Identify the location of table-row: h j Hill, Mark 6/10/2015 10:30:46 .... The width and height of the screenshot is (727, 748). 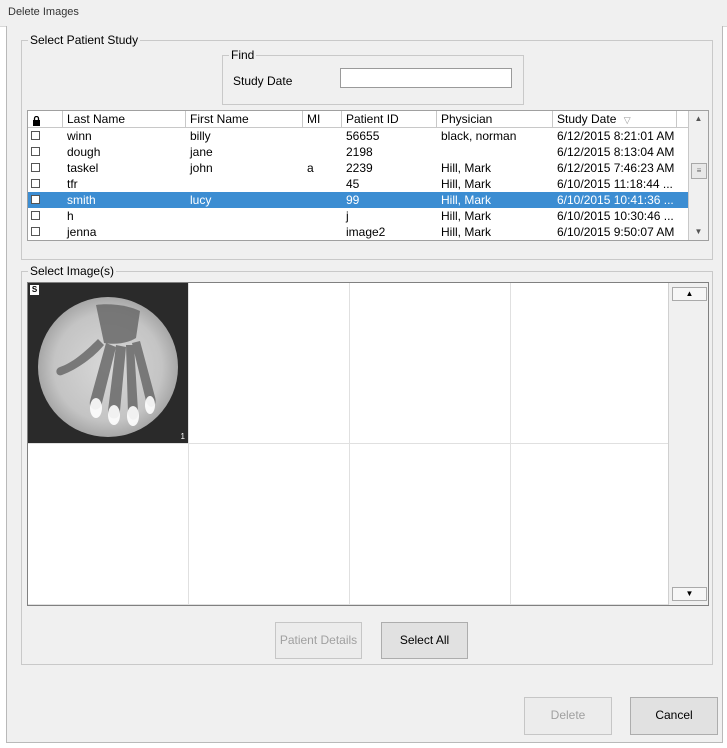
(362, 216).